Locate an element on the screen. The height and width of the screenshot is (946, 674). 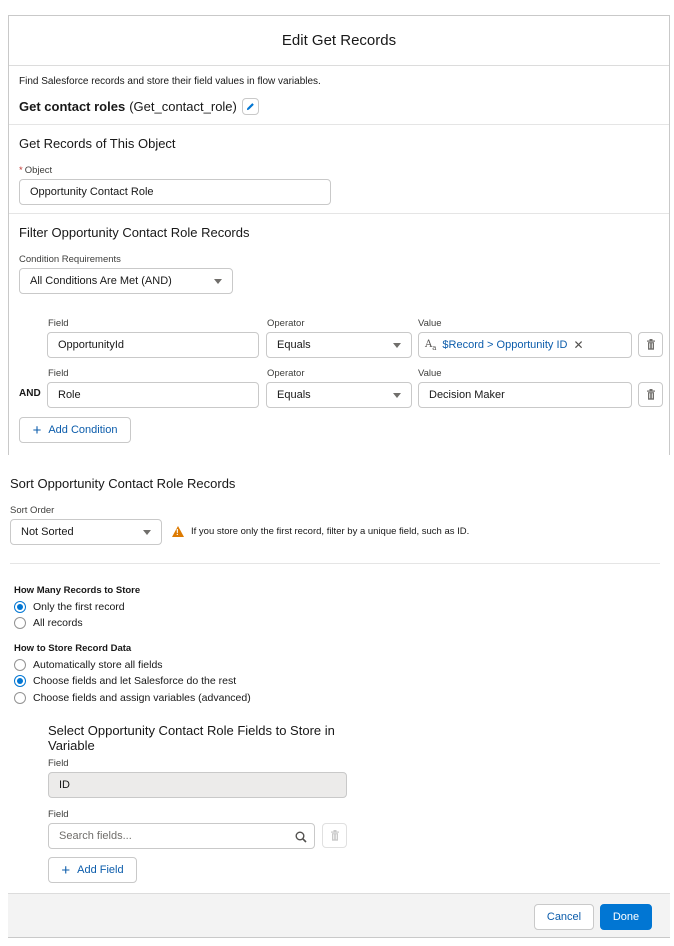
radio-only-first-record: Only the first record is located at coordinates (69, 607).